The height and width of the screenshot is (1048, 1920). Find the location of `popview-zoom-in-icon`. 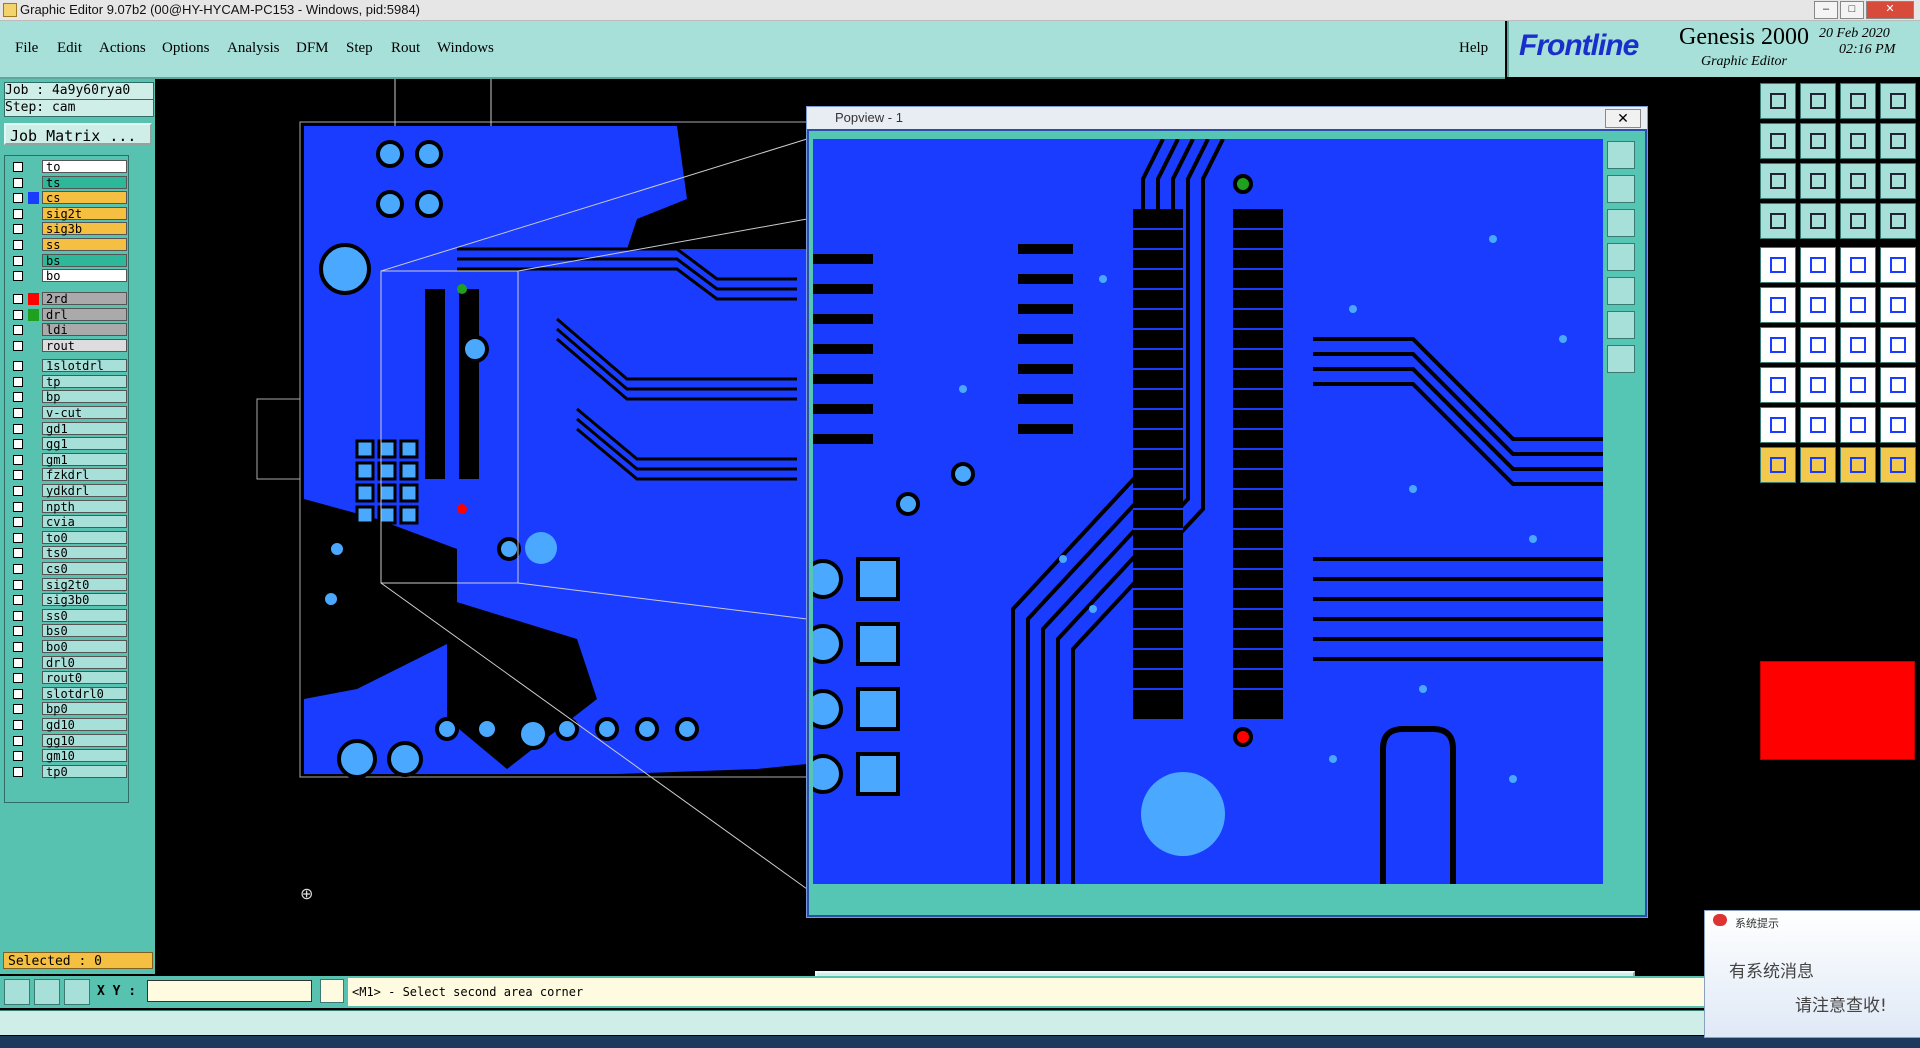

popview-zoom-in-icon is located at coordinates (1621, 189).